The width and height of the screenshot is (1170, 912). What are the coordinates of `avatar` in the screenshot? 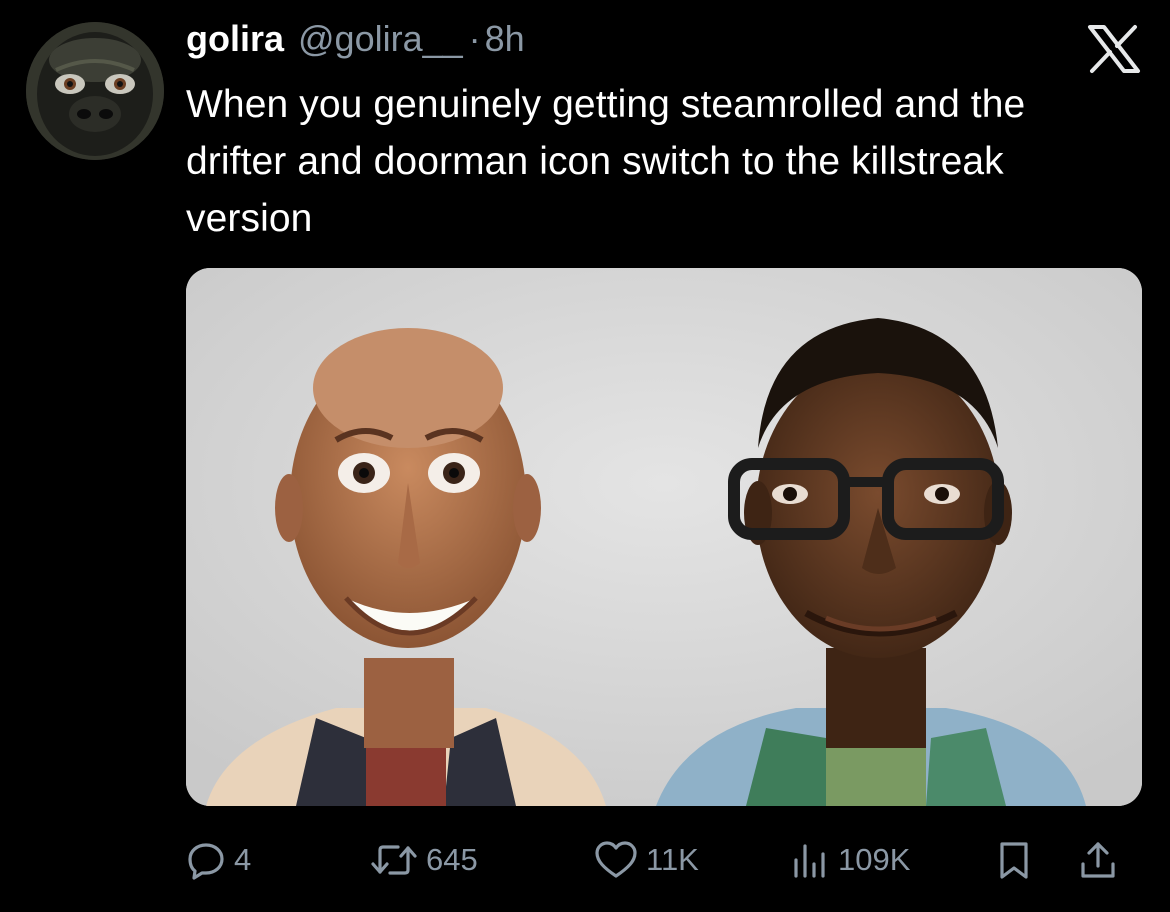 It's located at (95, 91).